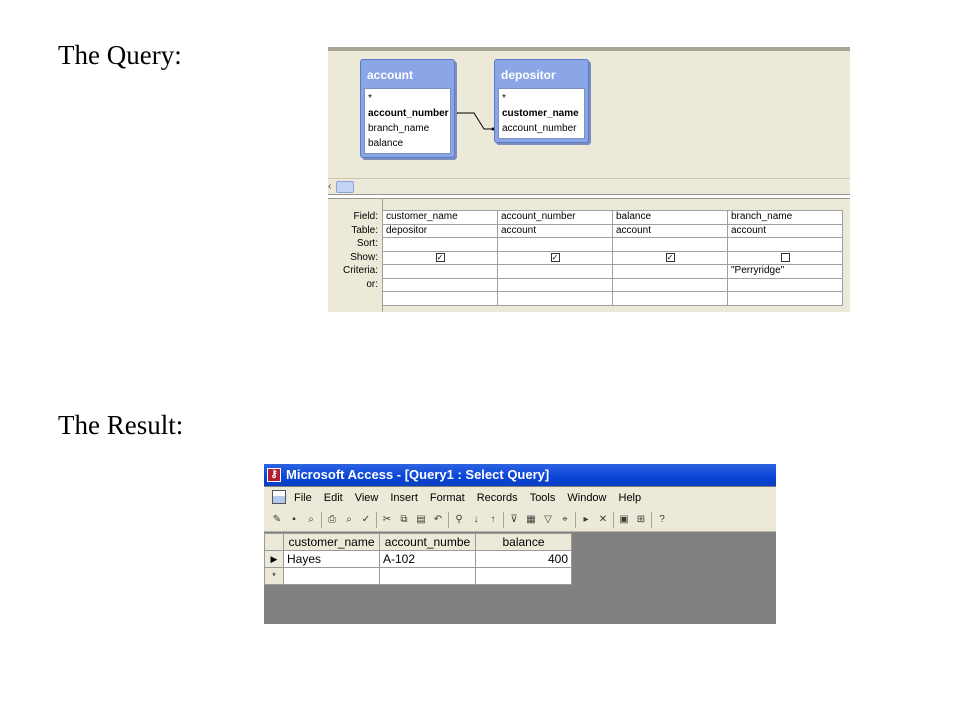  I want to click on new-record-row: *, so click(418, 576).